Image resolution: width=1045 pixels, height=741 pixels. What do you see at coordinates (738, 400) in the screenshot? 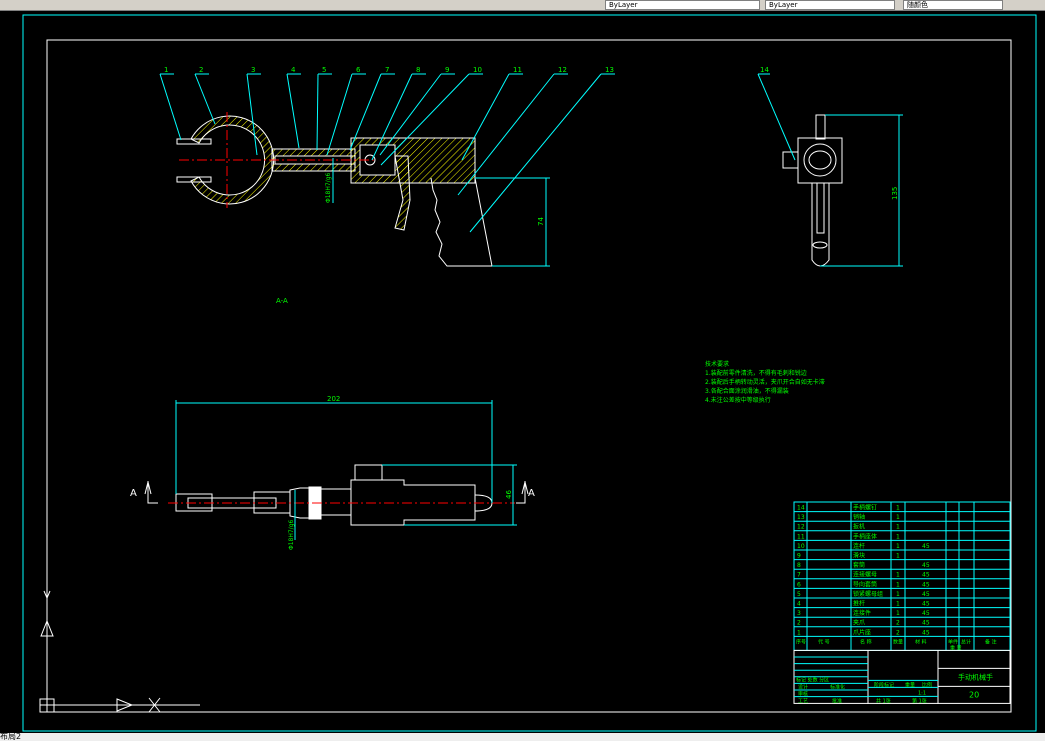
I see `svg-text: 4.未注公差按中等级执行` at bounding box center [738, 400].